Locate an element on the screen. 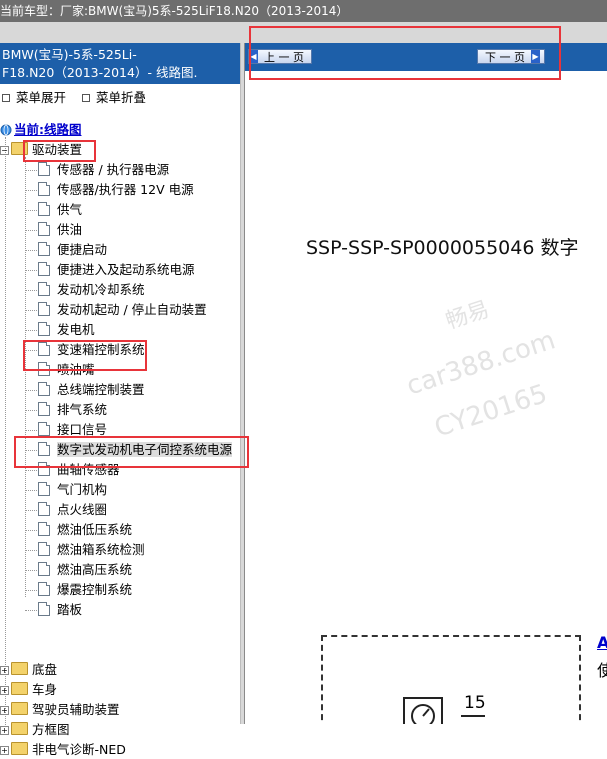 The height and width of the screenshot is (759, 607). tree-item-label: 喷油嘴 is located at coordinates (76, 369).